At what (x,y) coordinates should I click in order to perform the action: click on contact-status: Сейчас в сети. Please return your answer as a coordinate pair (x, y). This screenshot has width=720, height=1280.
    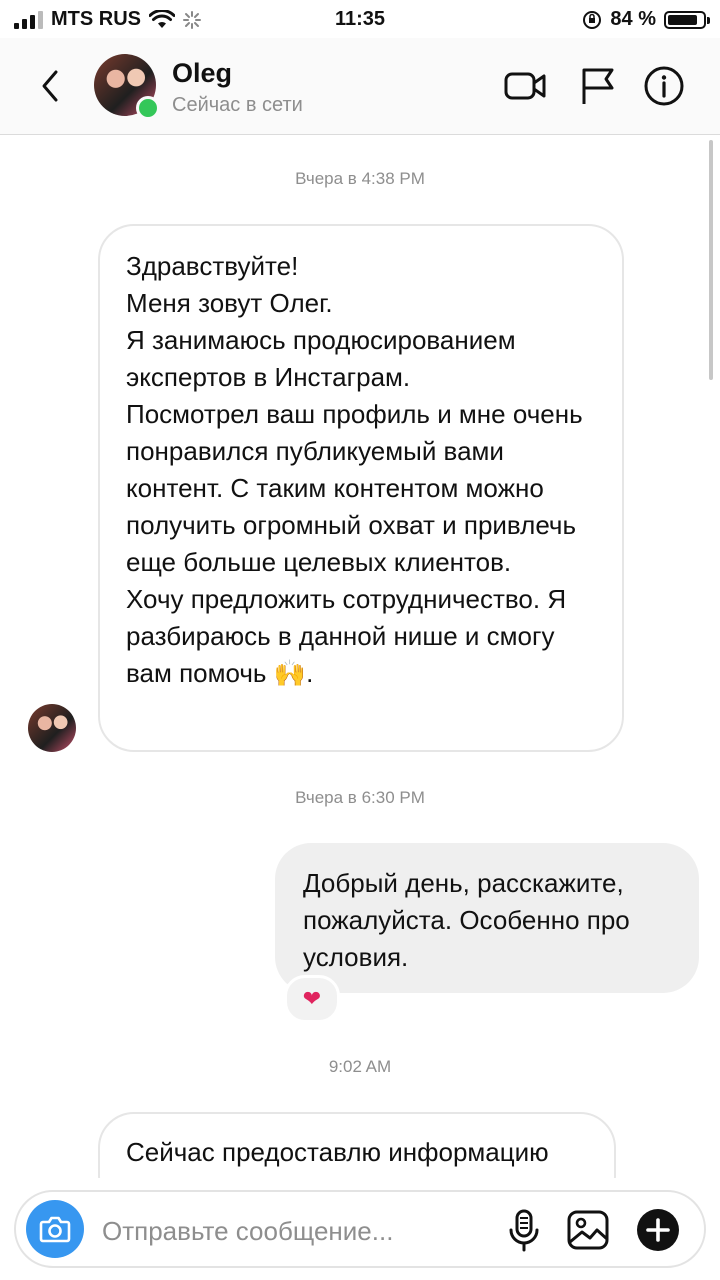
    Looking at the image, I should click on (237, 105).